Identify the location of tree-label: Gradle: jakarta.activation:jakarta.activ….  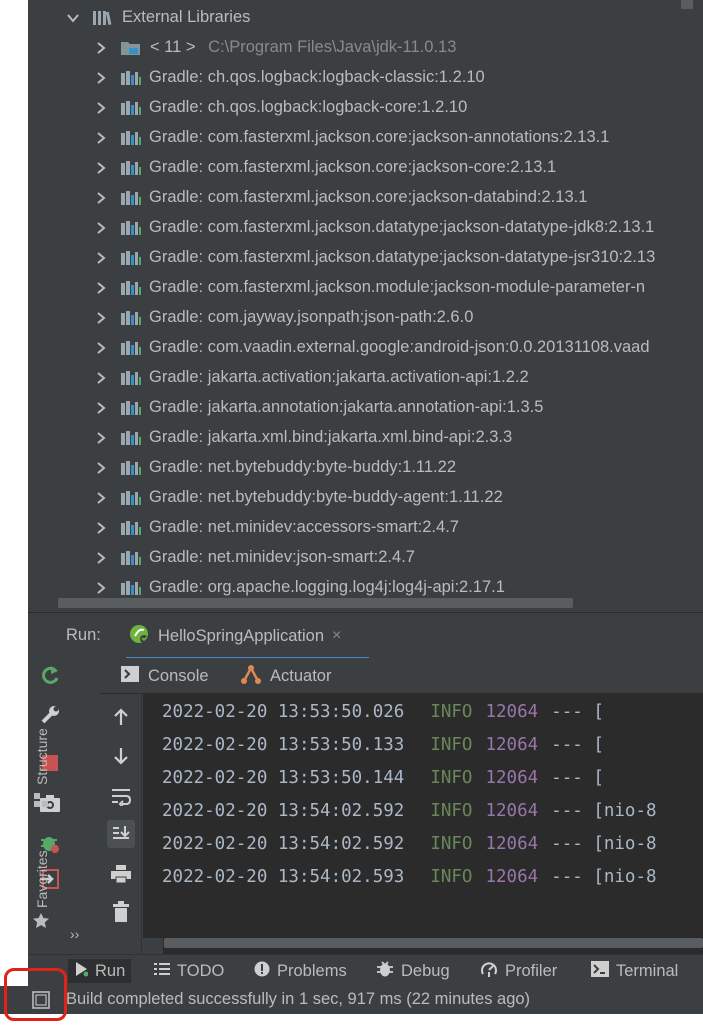
(339, 377).